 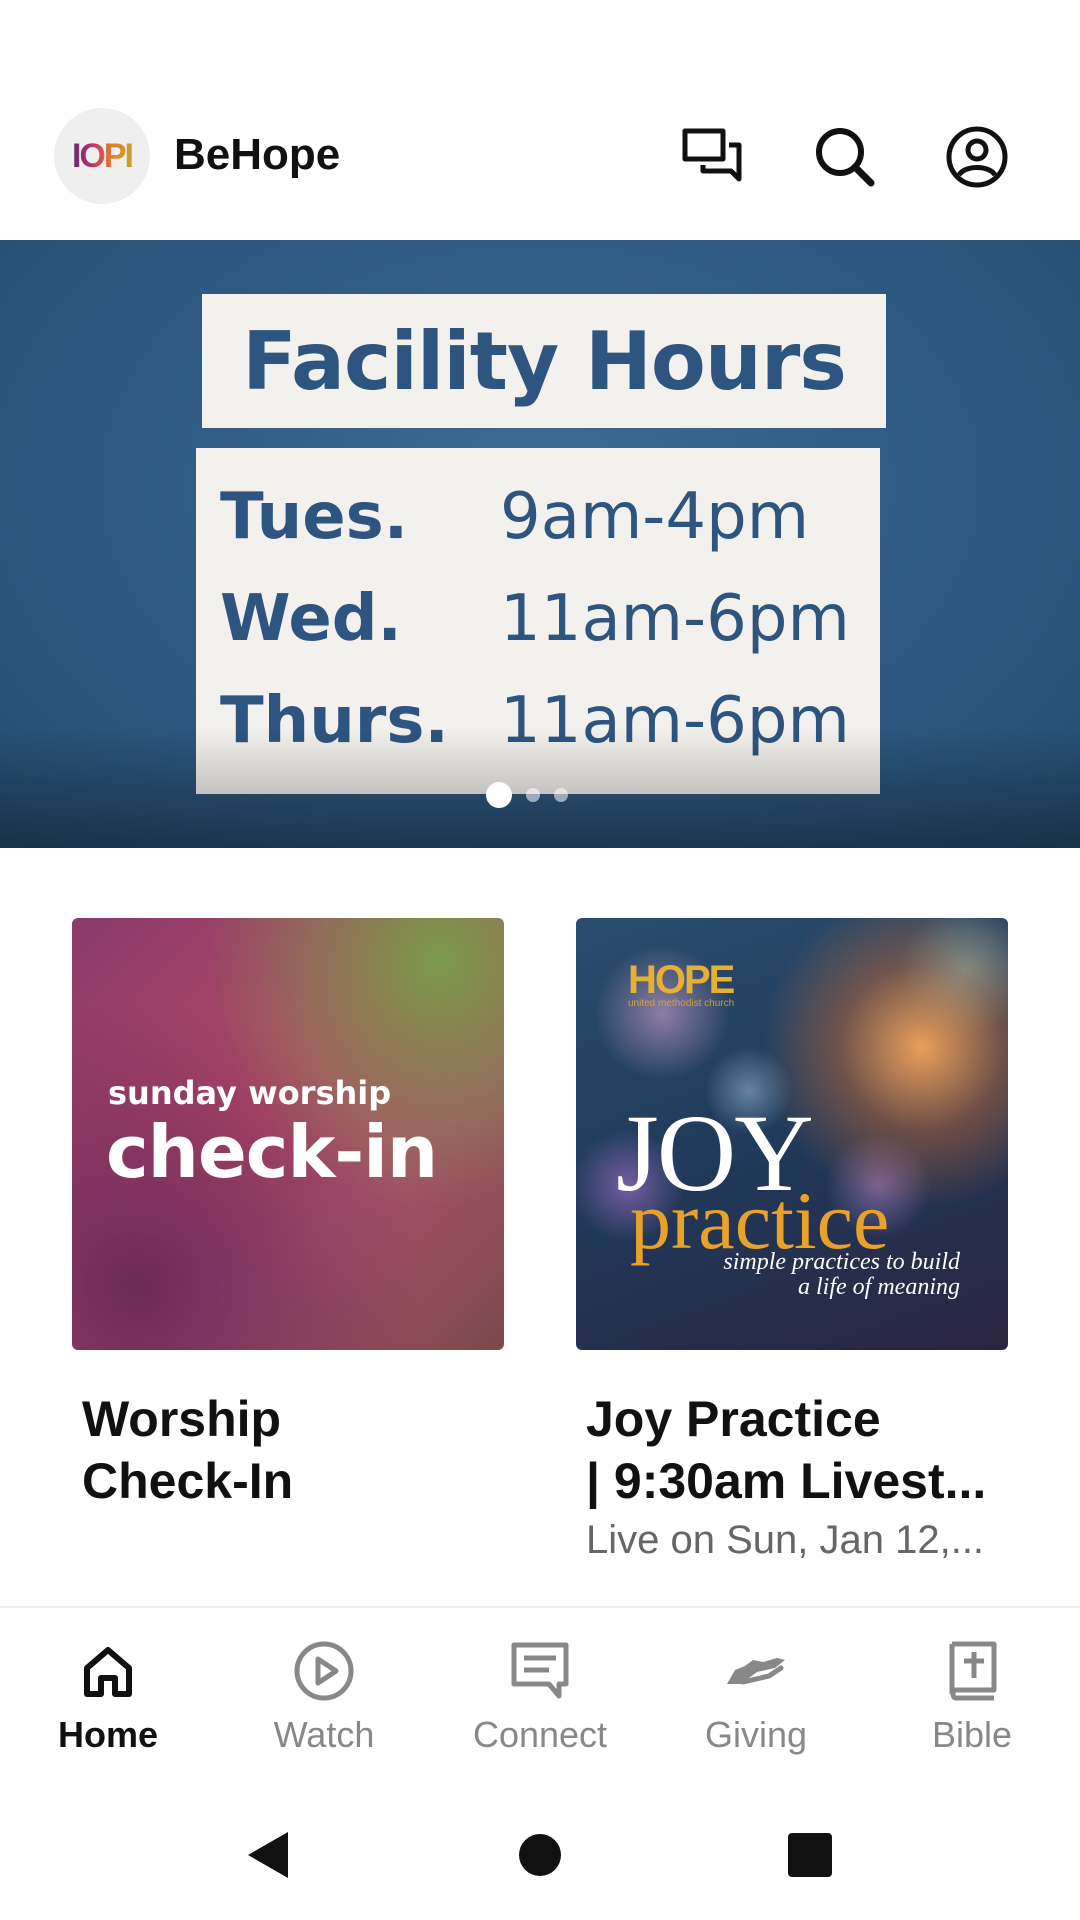 I want to click on hero-title-box: Facility Hours, so click(x=544, y=361).